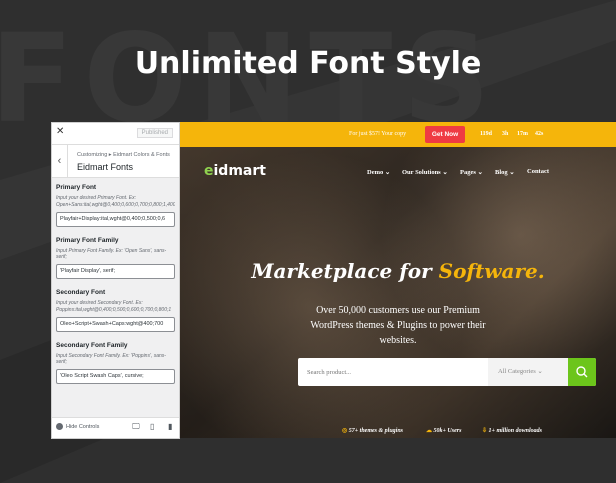  What do you see at coordinates (60, 131) in the screenshot?
I see `close-icon: ✕` at bounding box center [60, 131].